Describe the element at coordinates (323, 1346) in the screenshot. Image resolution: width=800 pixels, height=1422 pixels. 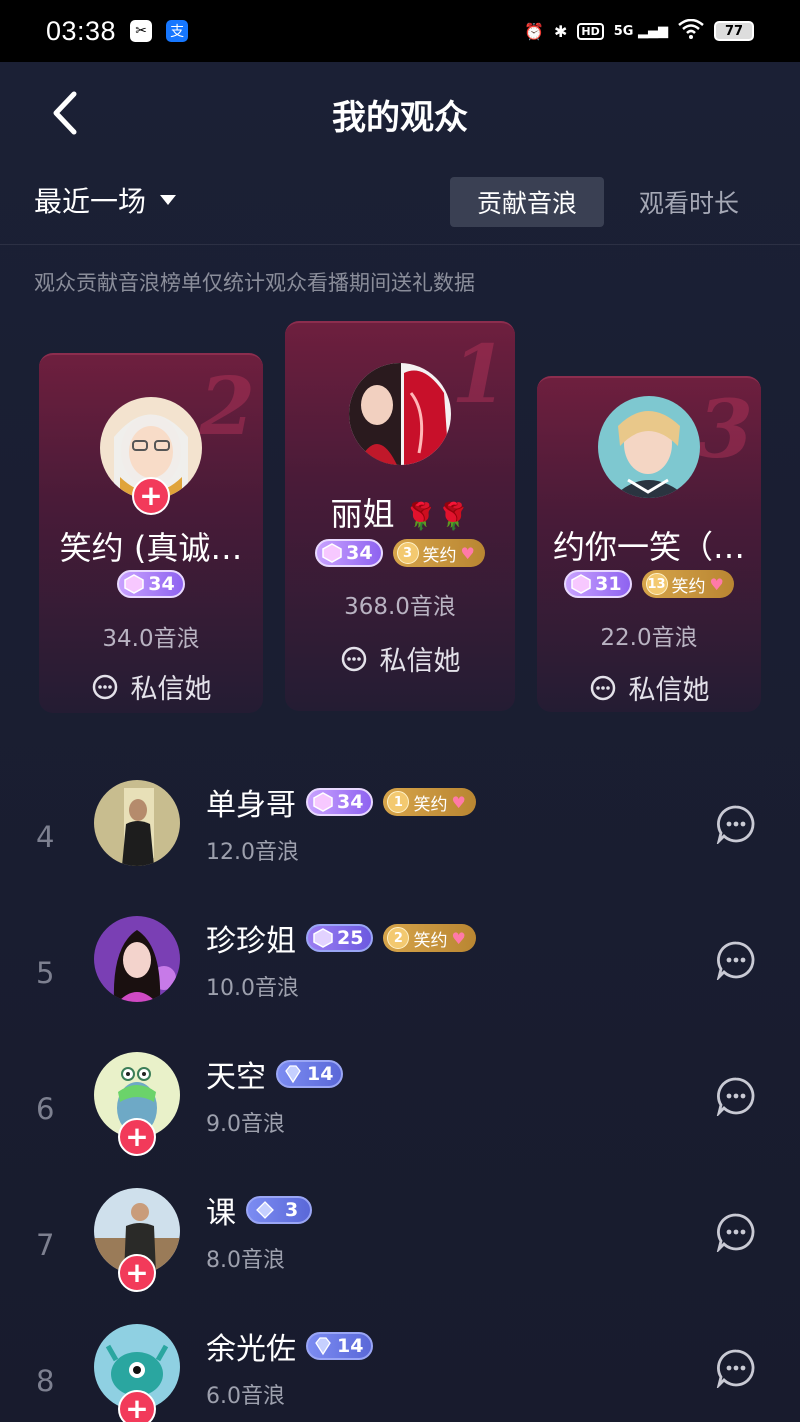
I see `diamond-icon` at that location.